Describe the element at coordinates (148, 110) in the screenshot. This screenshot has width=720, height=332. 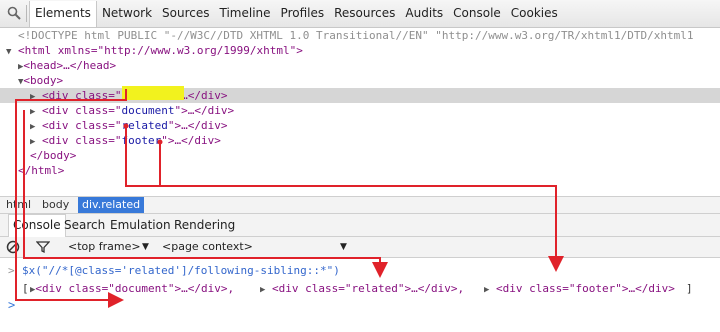
I see `class-value: document` at that location.